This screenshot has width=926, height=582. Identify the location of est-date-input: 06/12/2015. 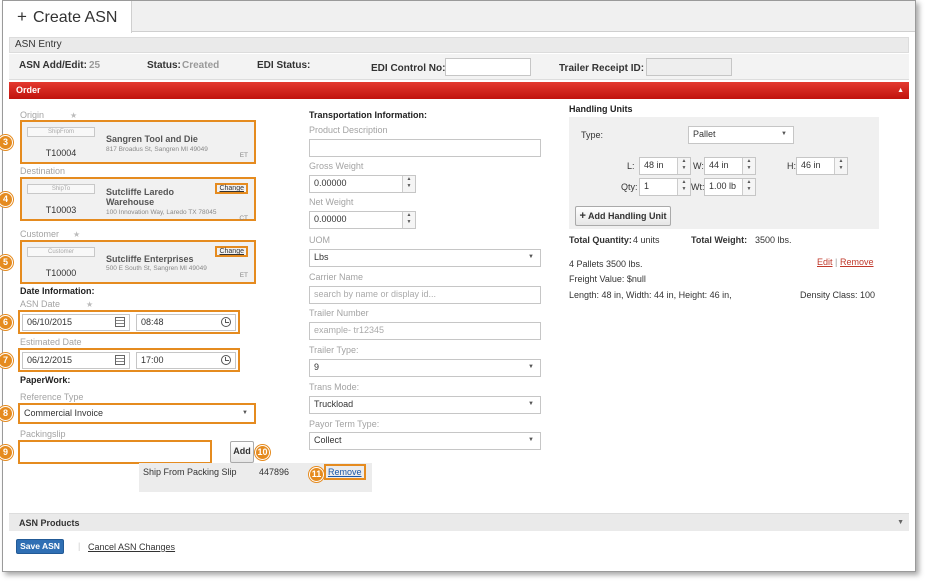
(76, 360).